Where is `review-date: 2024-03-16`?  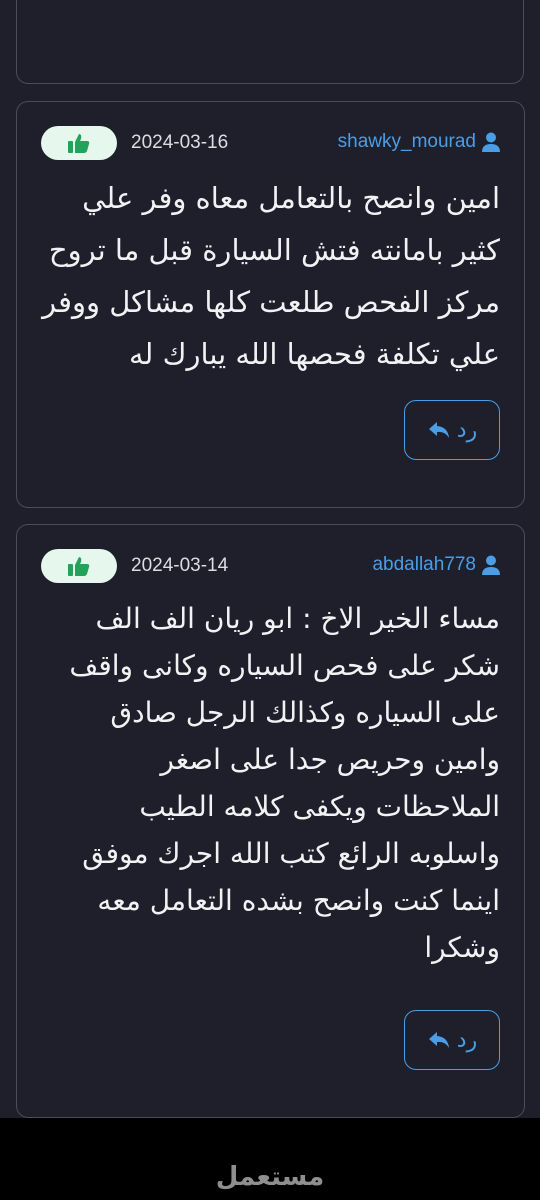
review-date: 2024-03-16 is located at coordinates (180, 142).